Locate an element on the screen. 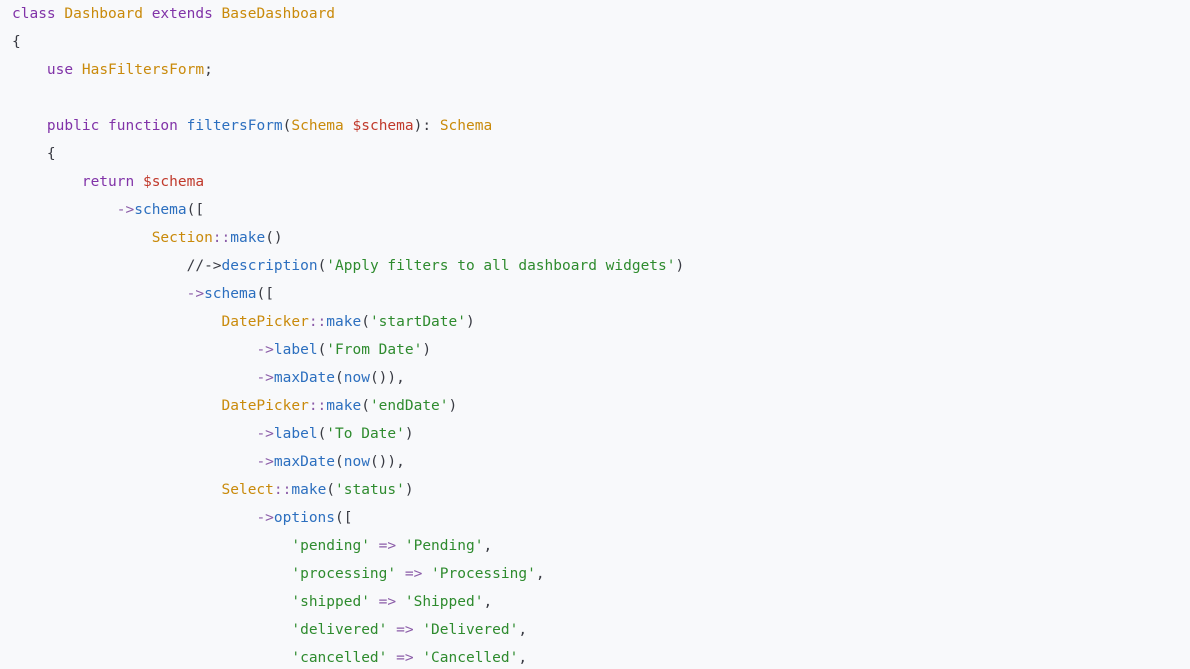 The height and width of the screenshot is (669, 1190). code-line: 'processing' => 'Processing', is located at coordinates (278, 574).